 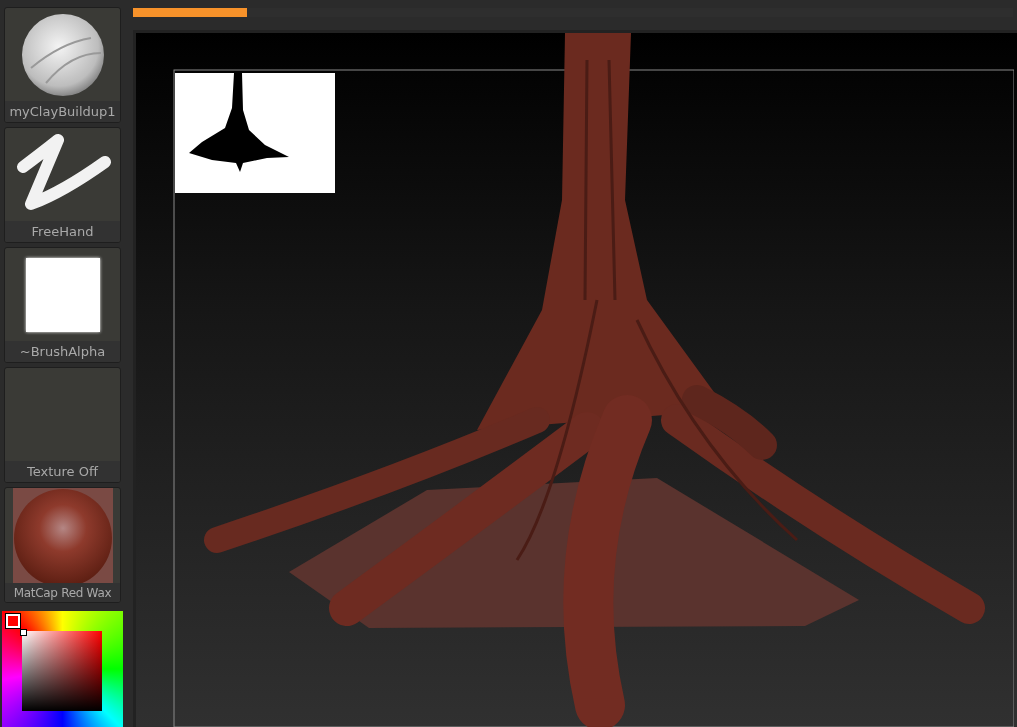 What do you see at coordinates (23, 632) in the screenshot?
I see `picker-handle` at bounding box center [23, 632].